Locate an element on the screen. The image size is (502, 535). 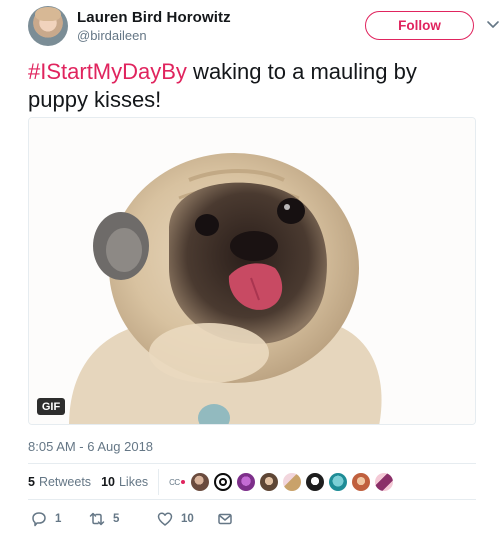
tweet-actions: 1 5 10 is located at coordinates (134, 519).